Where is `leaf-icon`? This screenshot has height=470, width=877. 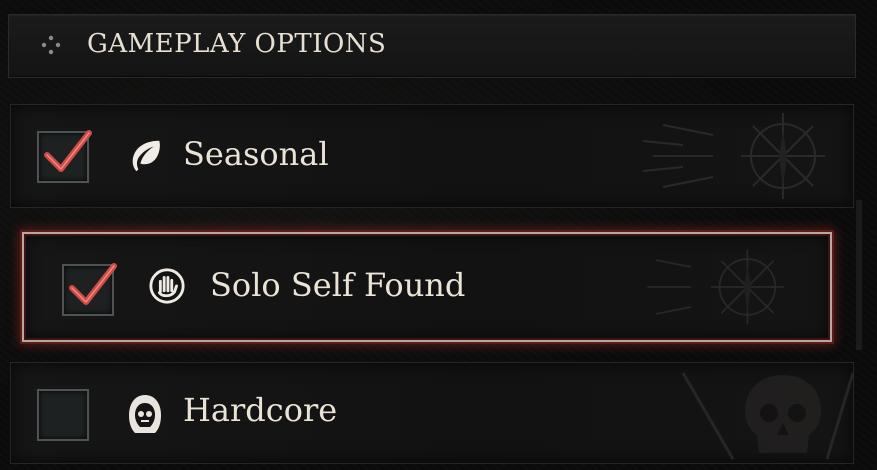 leaf-icon is located at coordinates (146, 156).